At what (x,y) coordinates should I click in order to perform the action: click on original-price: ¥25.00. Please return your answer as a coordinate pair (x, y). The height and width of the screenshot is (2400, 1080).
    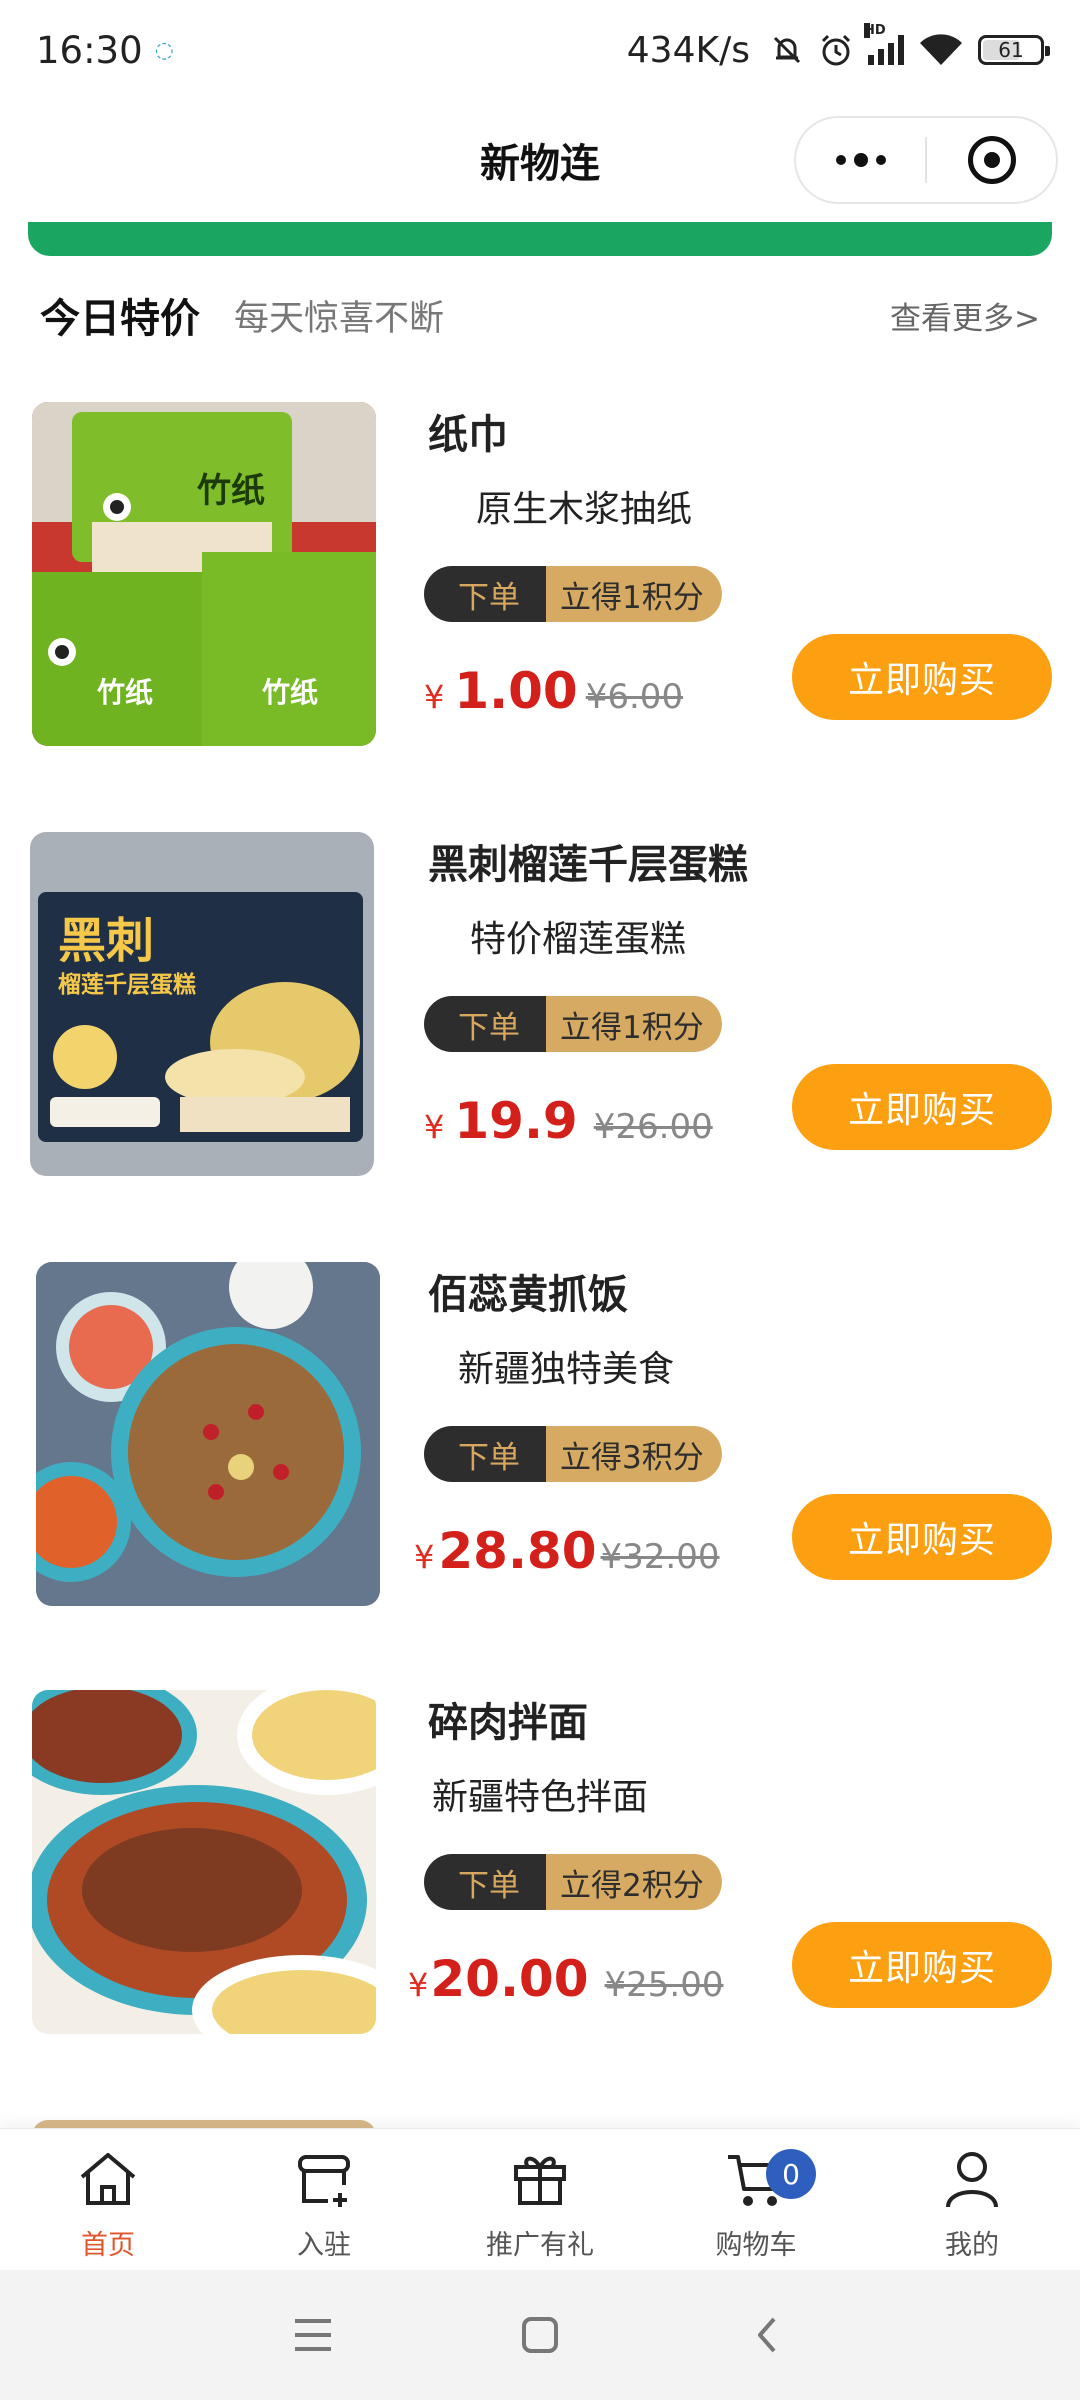
    Looking at the image, I should click on (664, 1985).